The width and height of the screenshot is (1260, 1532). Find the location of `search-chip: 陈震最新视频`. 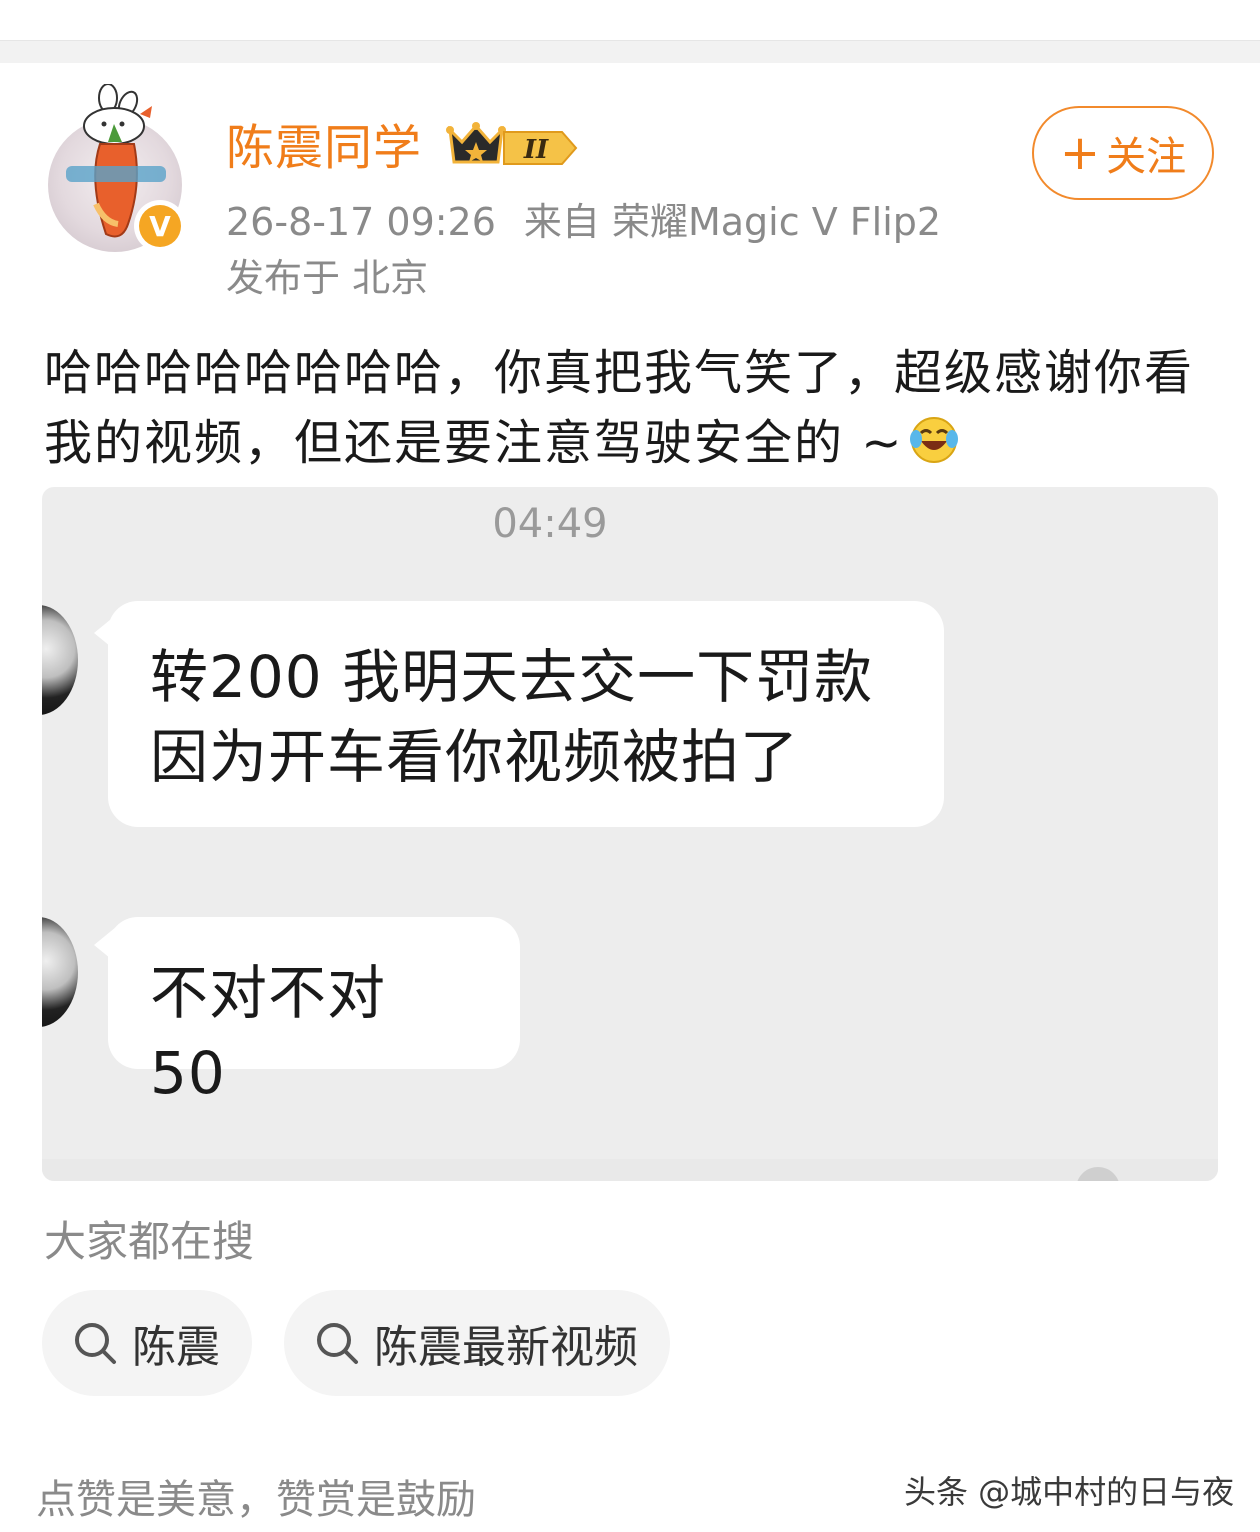

search-chip: 陈震最新视频 is located at coordinates (477, 1343).